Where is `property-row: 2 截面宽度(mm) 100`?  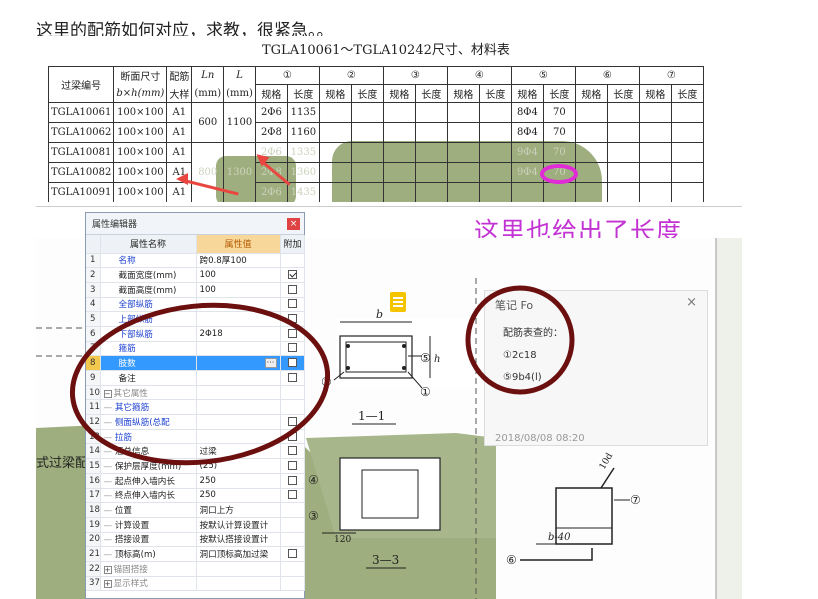 property-row: 2 截面宽度(mm) 100 is located at coordinates (195, 275).